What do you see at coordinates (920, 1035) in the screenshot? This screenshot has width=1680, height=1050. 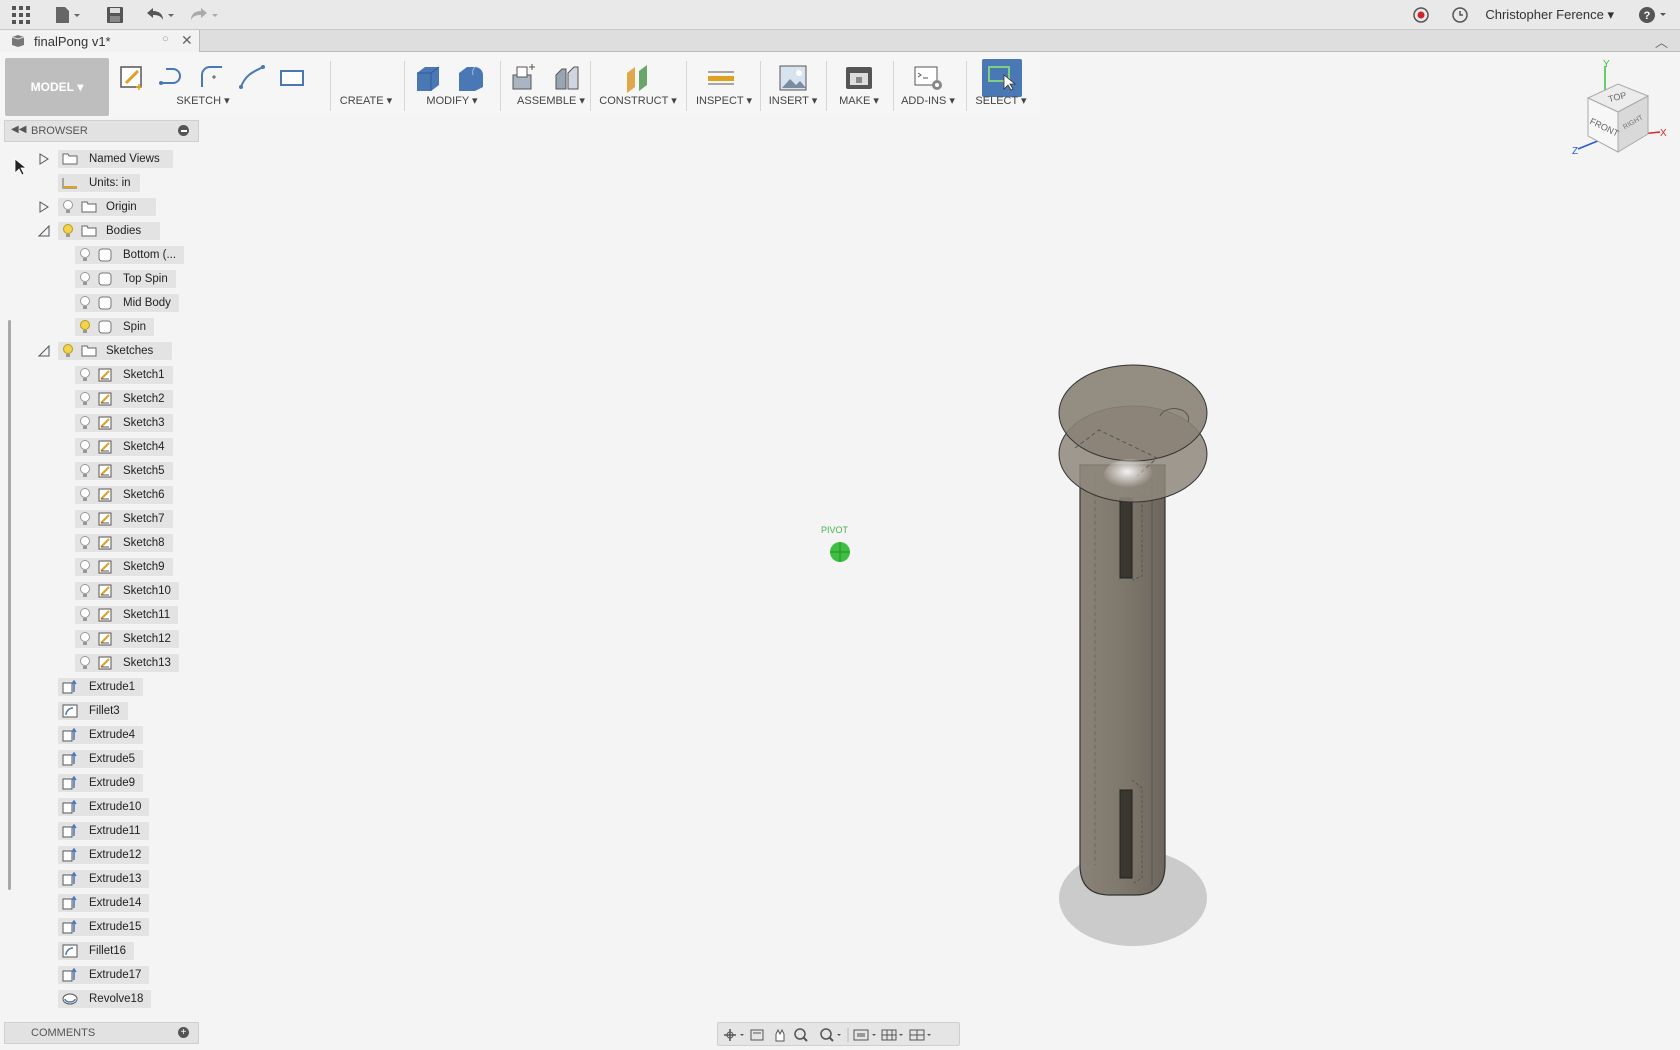 I see `viewports-icon` at bounding box center [920, 1035].